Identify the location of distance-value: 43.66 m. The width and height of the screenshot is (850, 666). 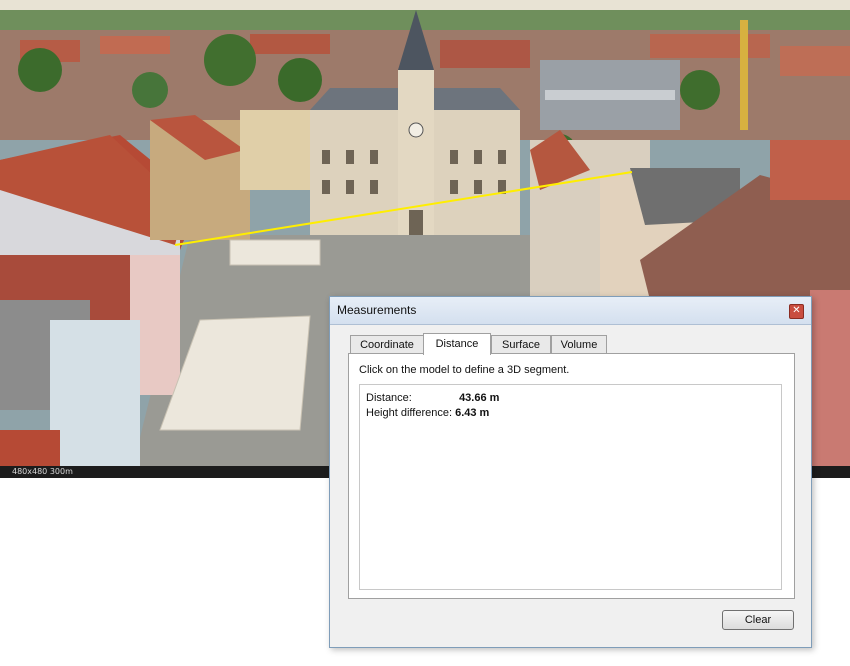
(479, 398).